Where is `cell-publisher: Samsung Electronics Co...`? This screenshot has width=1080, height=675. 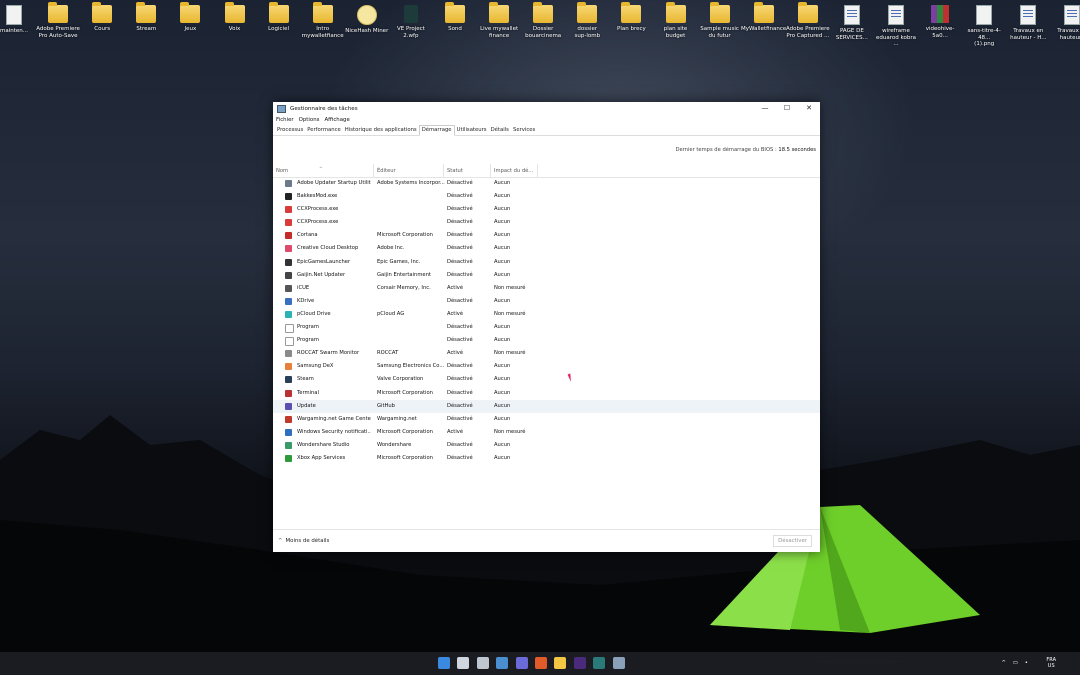
cell-publisher: Samsung Electronics Co... is located at coordinates (411, 366).